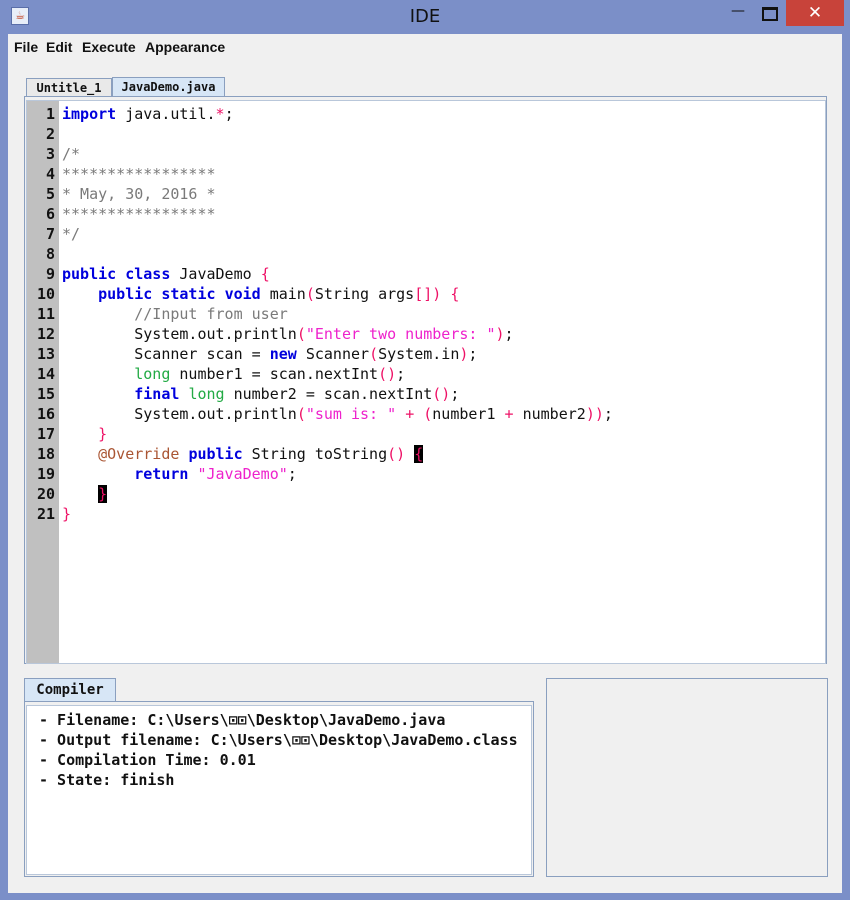 Image resolution: width=850 pixels, height=900 pixels. Describe the element at coordinates (147, 760) in the screenshot. I see `compiler-output-line: - Compilation Time: 0.01` at that location.